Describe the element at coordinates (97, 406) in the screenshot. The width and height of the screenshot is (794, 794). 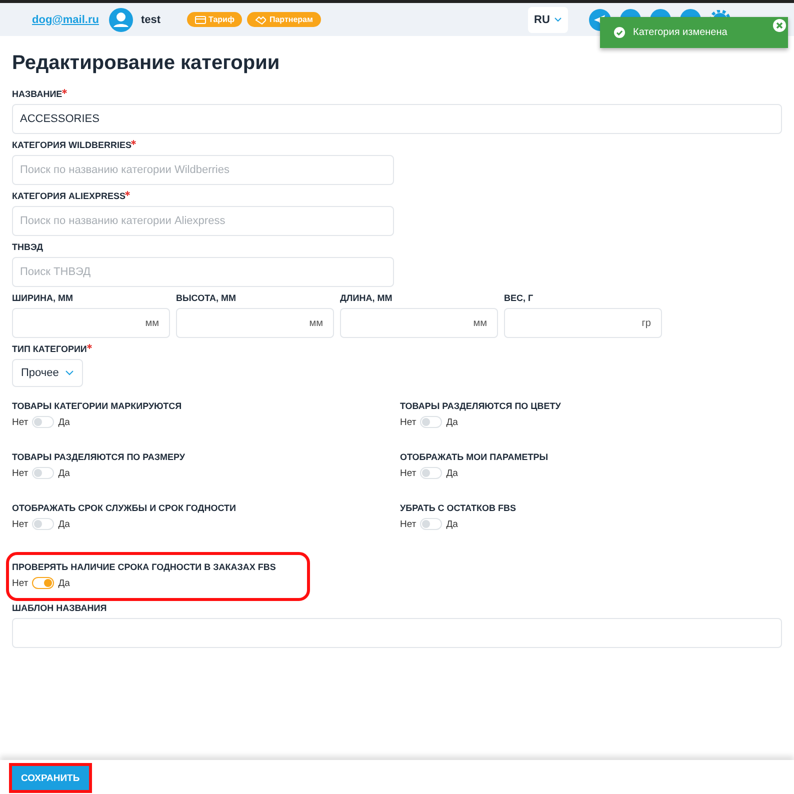
I see `toggle-label: ТОВАРЫ КАТЕГОРИИ МАРКИРУЮТСЯ` at that location.